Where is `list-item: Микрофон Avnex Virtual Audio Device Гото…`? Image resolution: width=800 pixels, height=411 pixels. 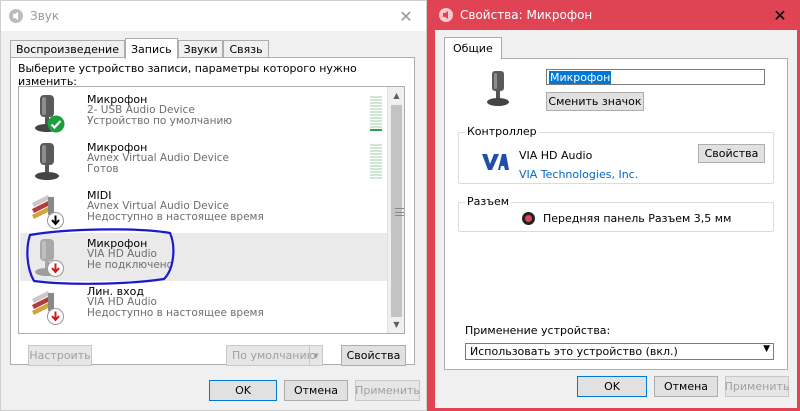 list-item: Микрофон Avnex Virtual Audio Device Гото… is located at coordinates (203, 161).